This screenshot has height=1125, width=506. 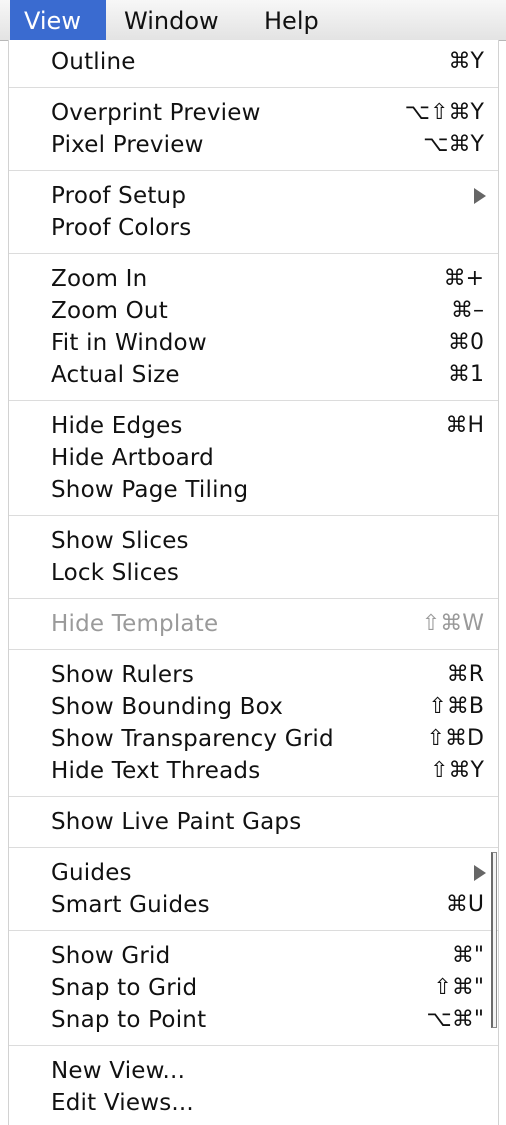 What do you see at coordinates (253, 228) in the screenshot?
I see `menu-item-proof-colors: Proof Colors` at bounding box center [253, 228].